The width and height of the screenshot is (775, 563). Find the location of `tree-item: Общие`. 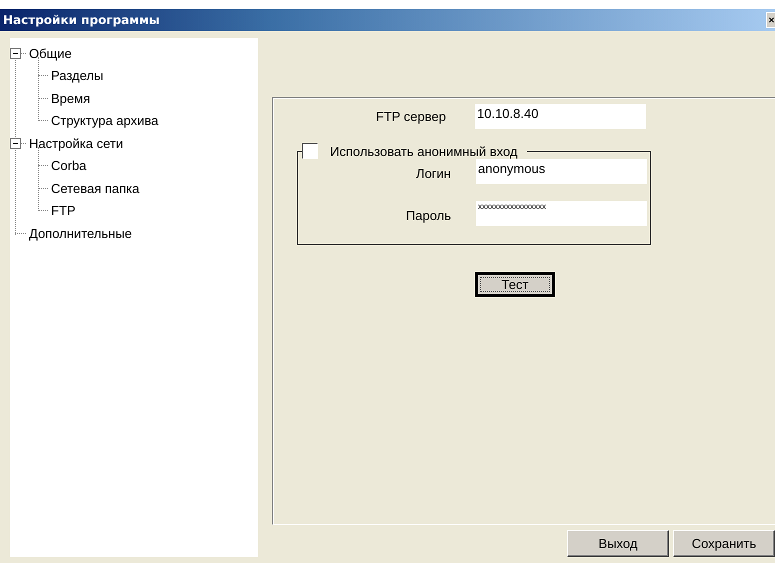

tree-item: Общие is located at coordinates (50, 53).